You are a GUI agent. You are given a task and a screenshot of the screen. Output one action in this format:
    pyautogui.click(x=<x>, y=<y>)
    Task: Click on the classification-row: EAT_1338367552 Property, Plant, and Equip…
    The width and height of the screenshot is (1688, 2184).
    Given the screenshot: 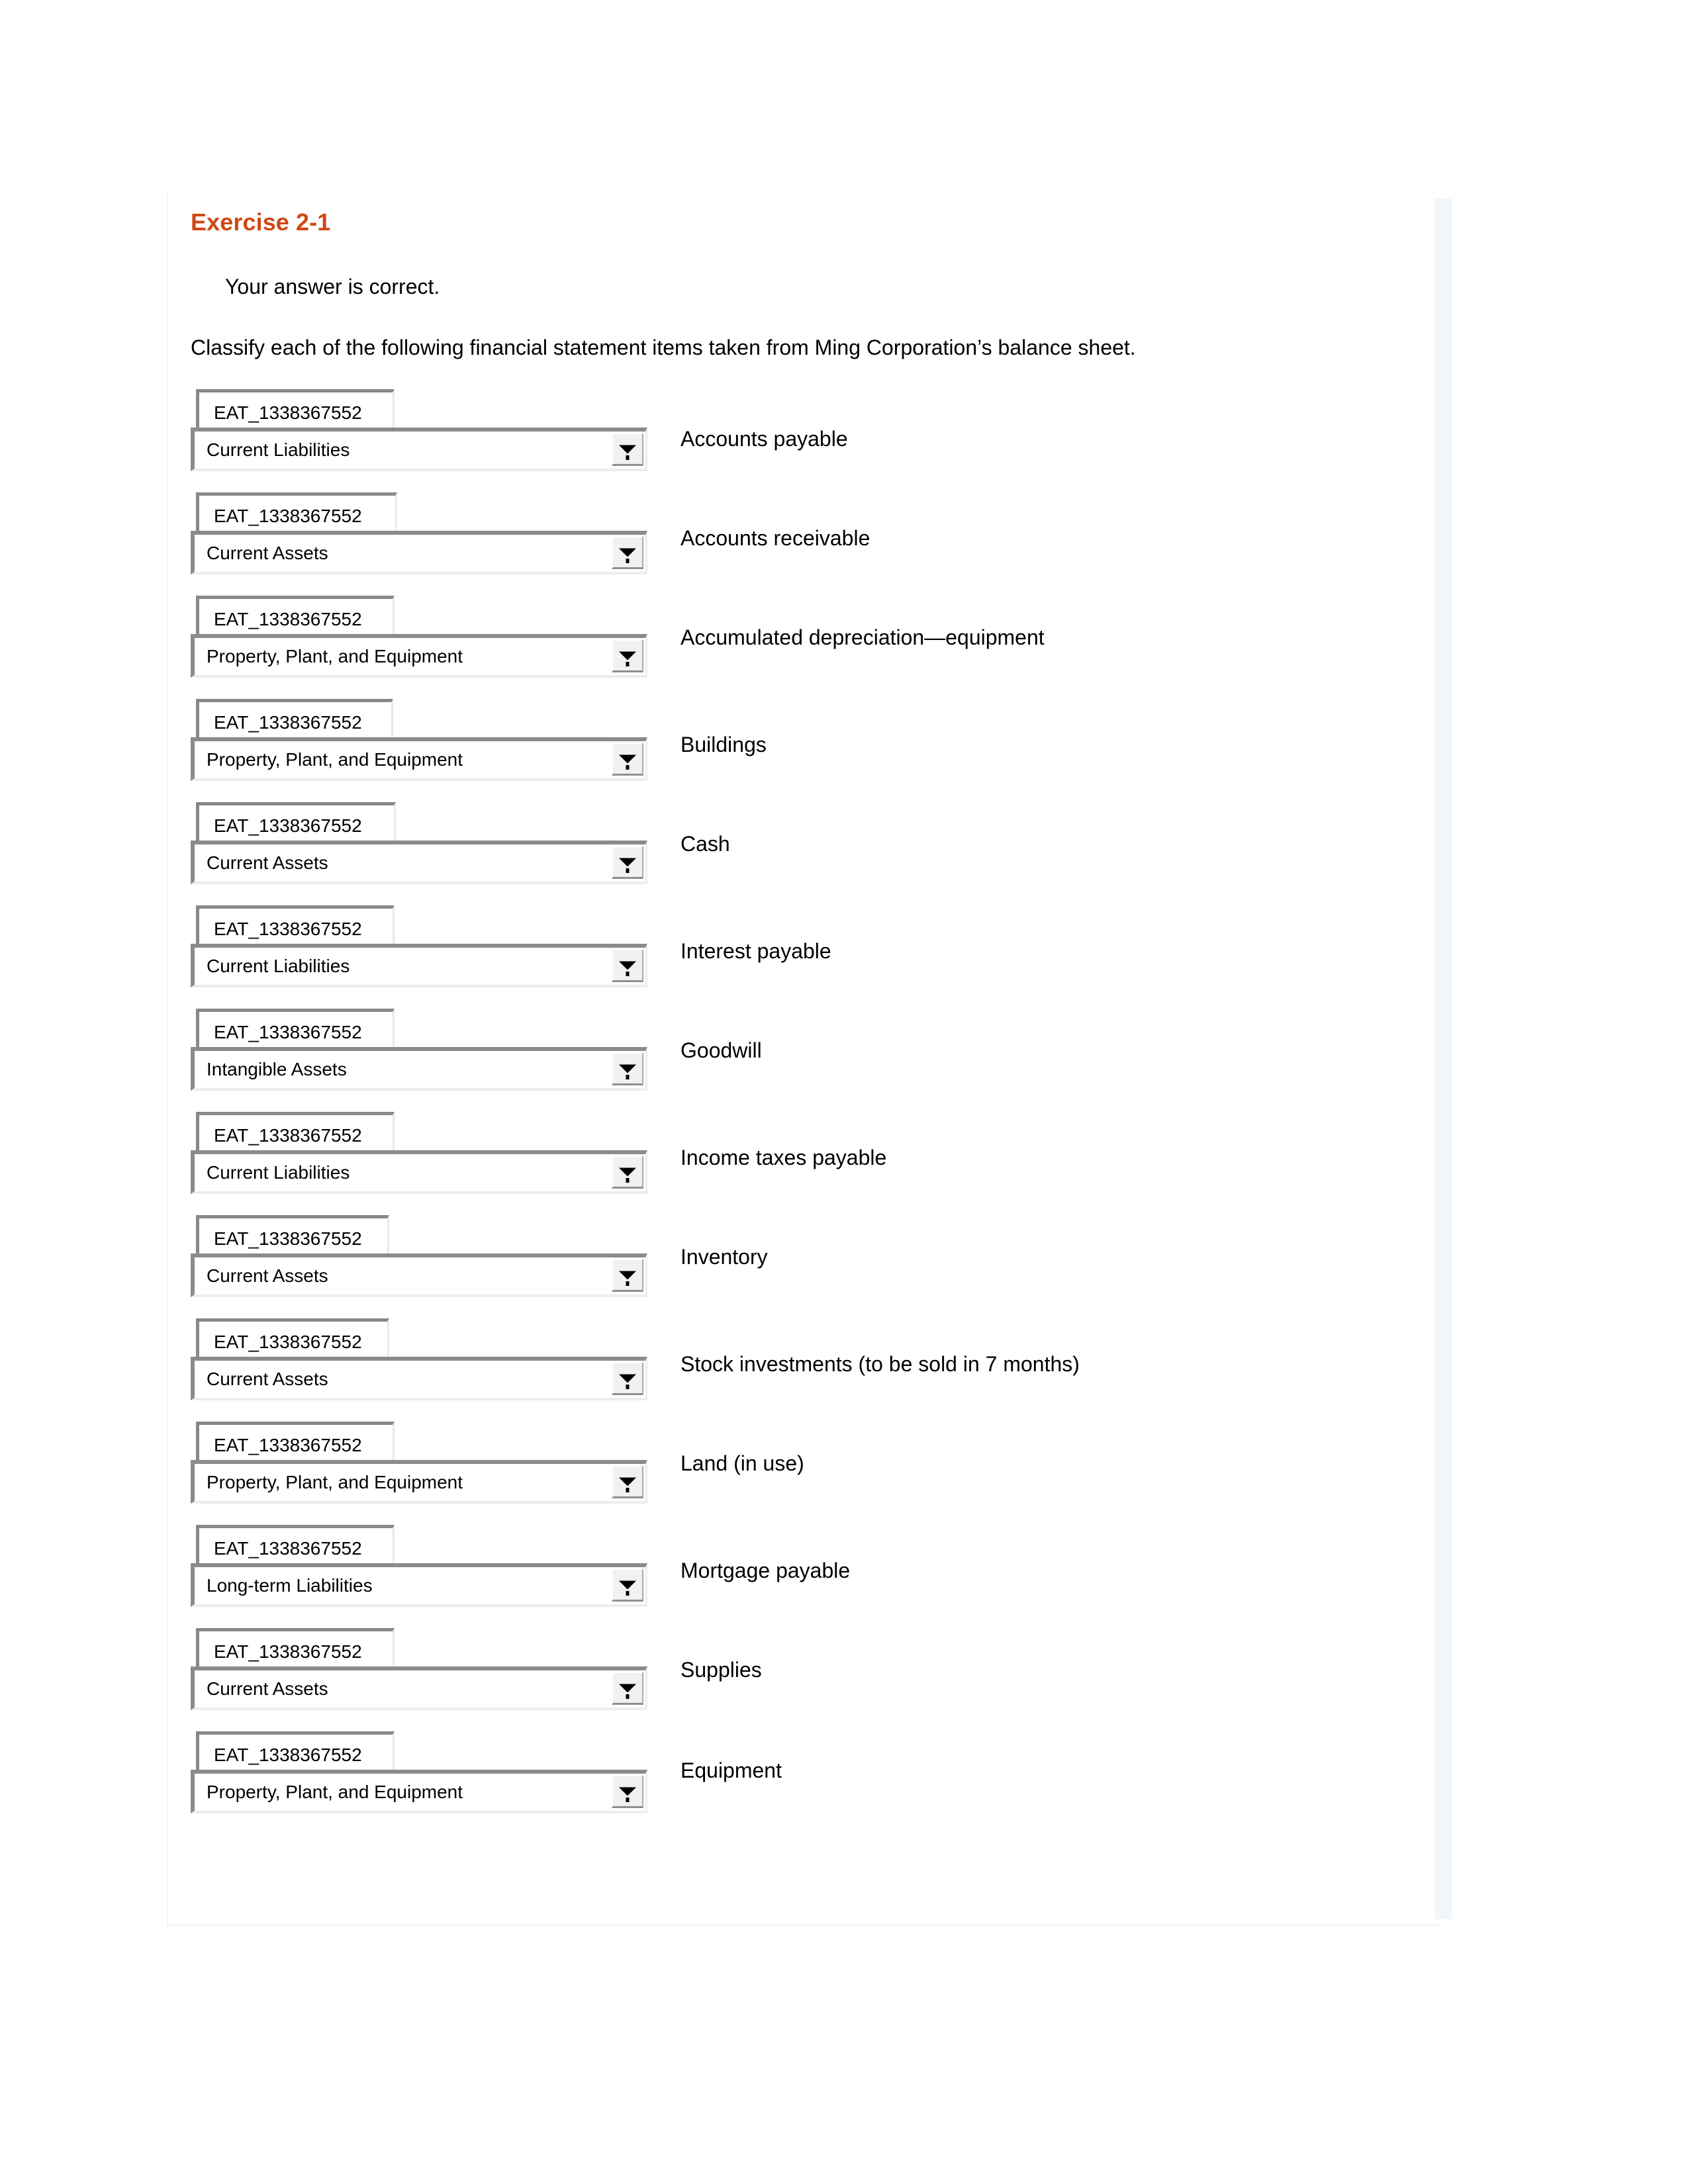 What is the action you would take?
    pyautogui.click(x=813, y=751)
    